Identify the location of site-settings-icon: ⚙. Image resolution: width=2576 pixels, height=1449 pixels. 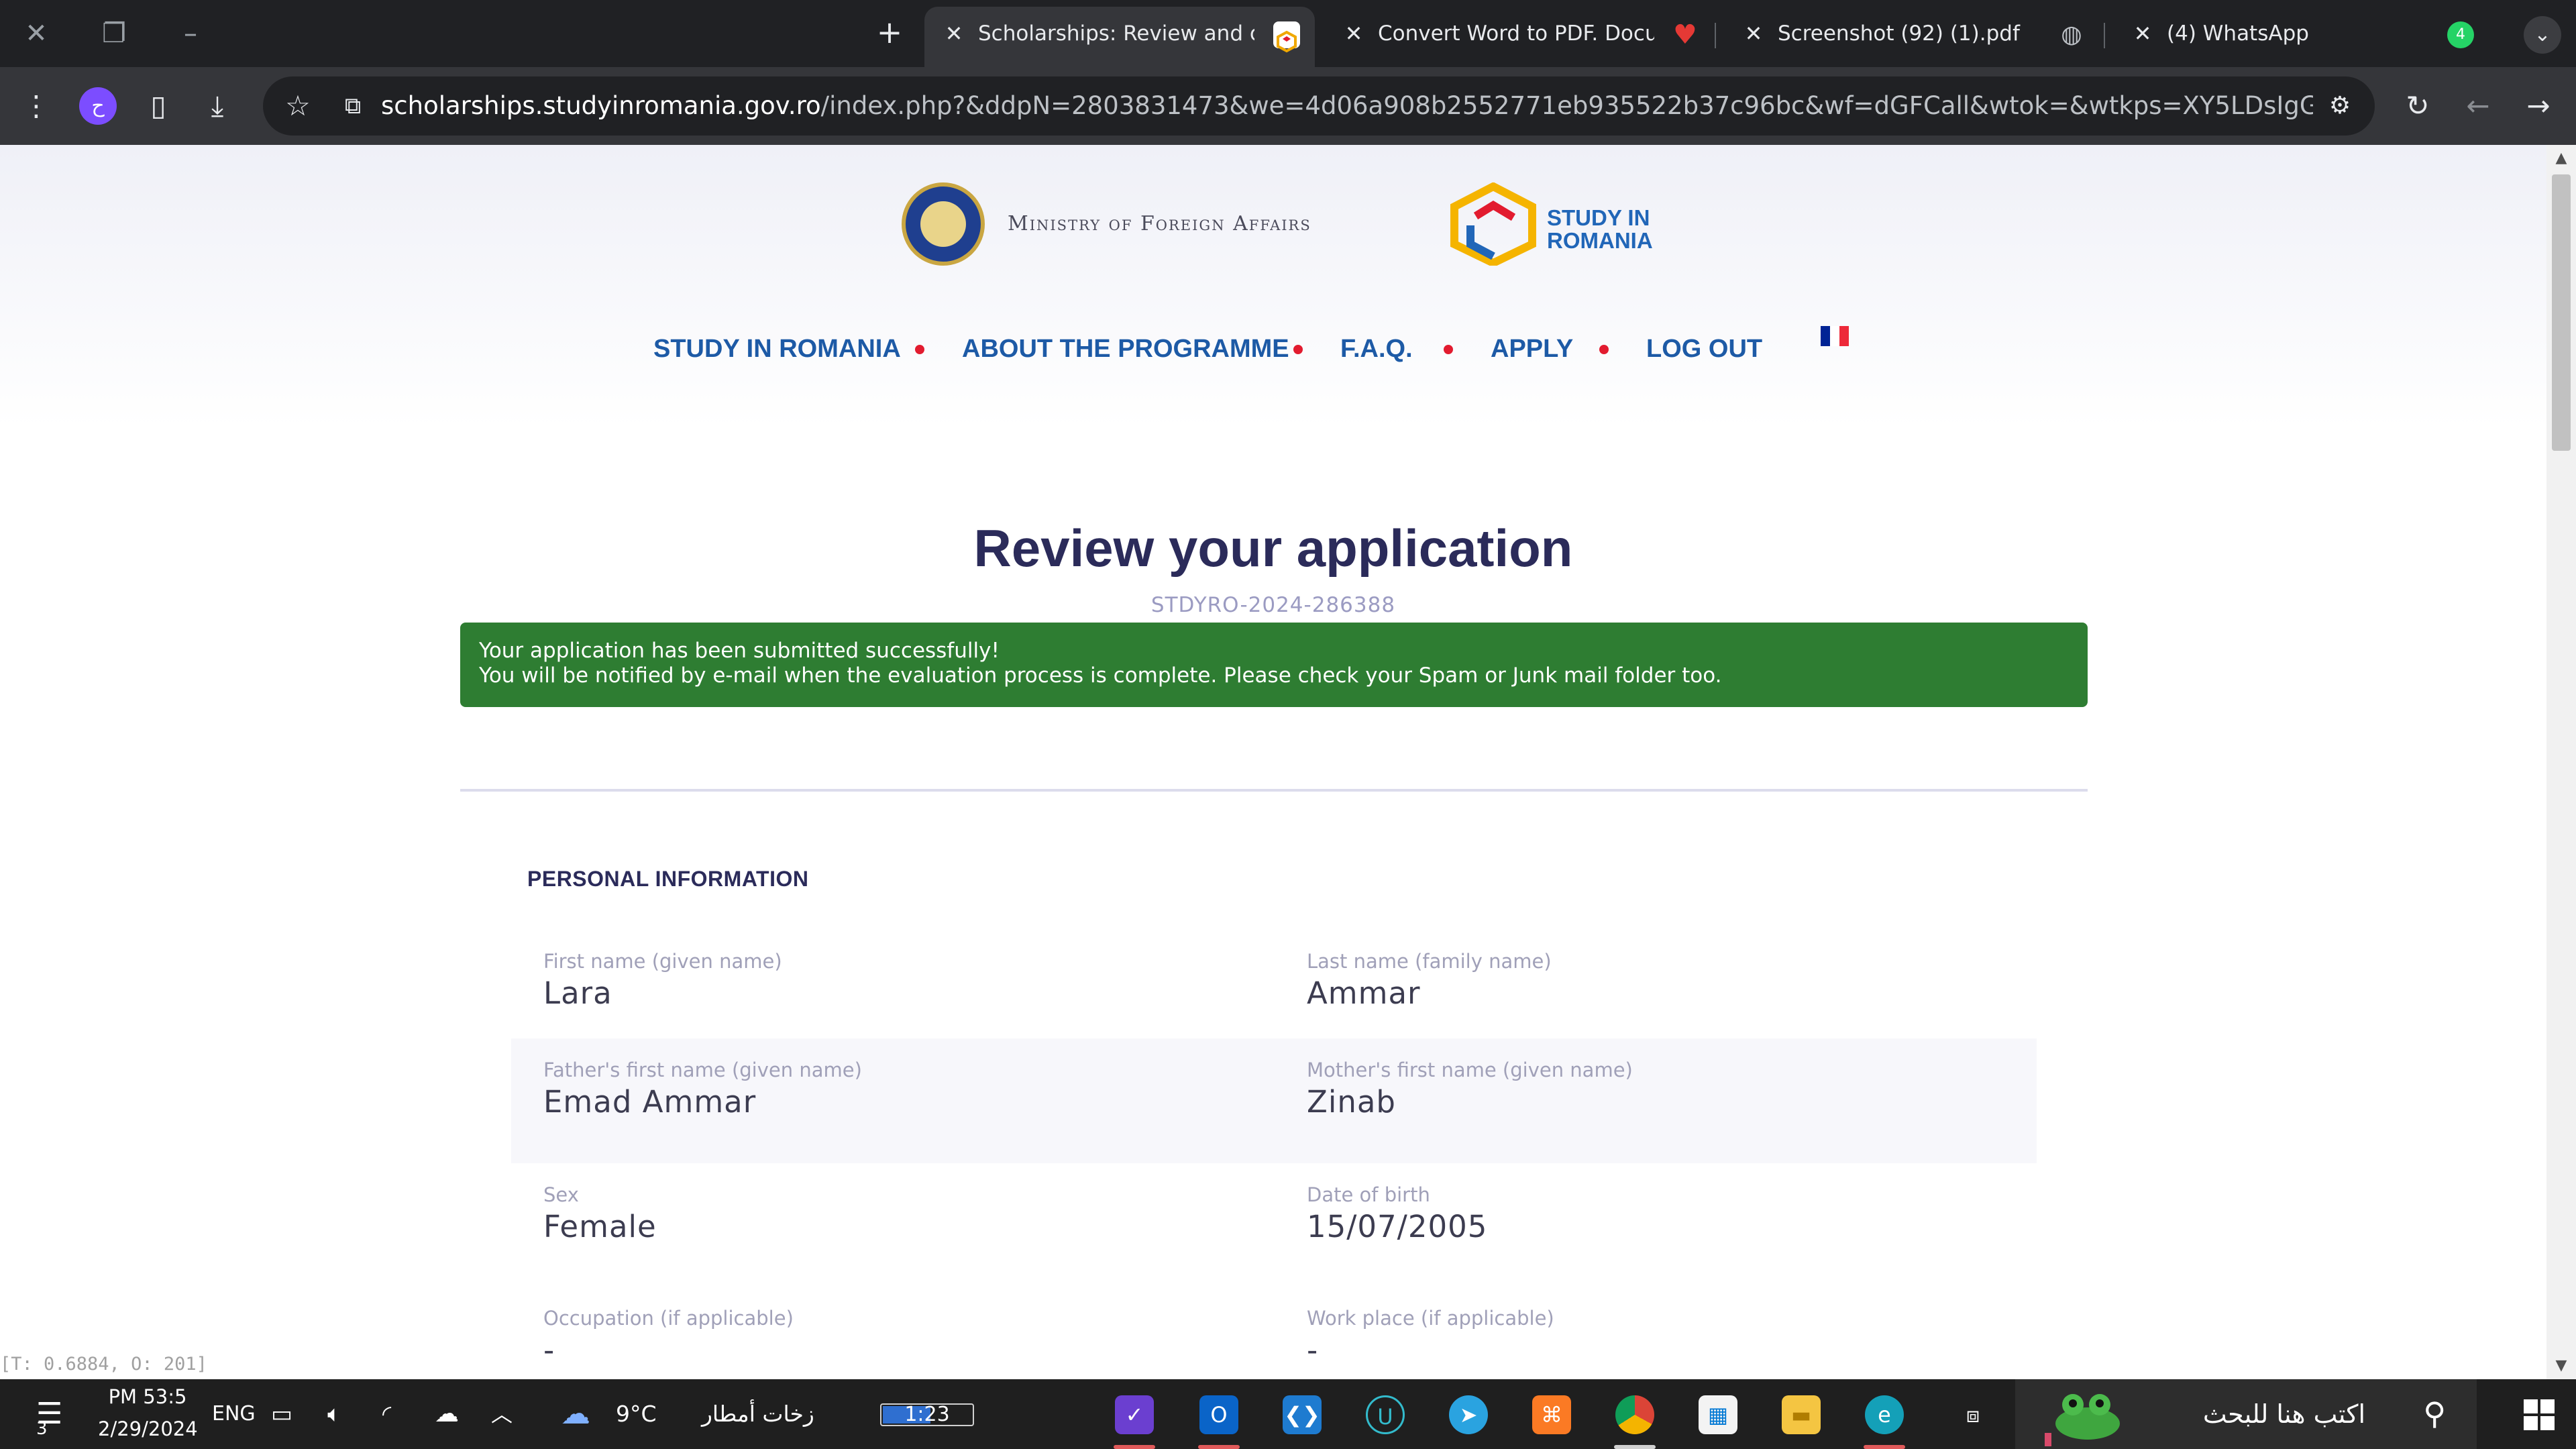
(2340, 106).